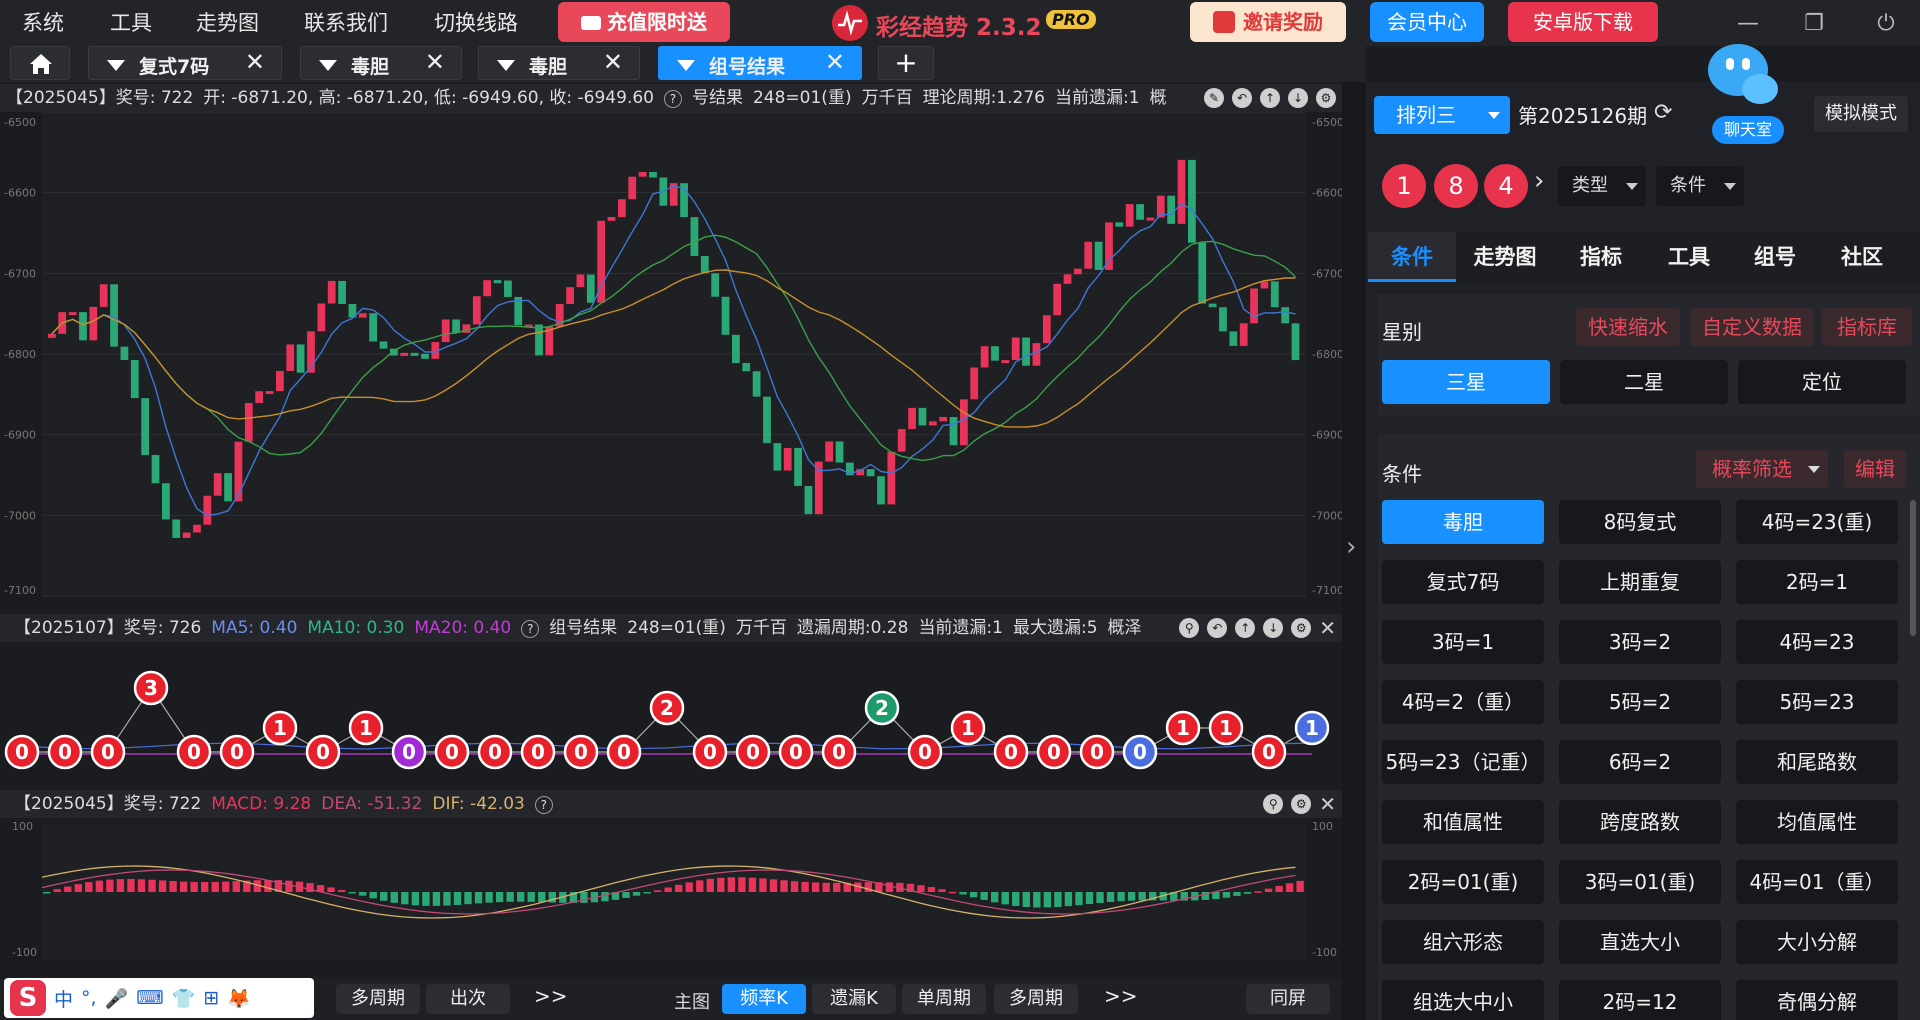 The height and width of the screenshot is (1020, 1920). I want to click on condition-button: 上期重复, so click(1640, 582).